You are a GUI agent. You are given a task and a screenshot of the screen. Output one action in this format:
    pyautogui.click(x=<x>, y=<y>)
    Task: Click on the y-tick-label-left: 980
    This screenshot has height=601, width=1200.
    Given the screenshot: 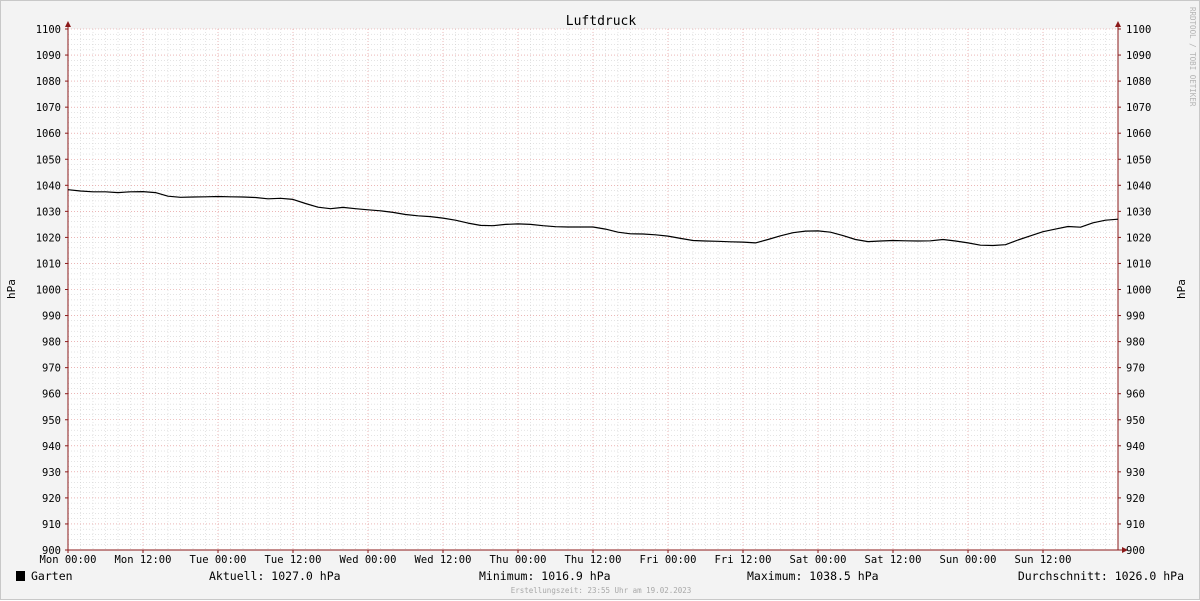 What is the action you would take?
    pyautogui.click(x=51, y=343)
    